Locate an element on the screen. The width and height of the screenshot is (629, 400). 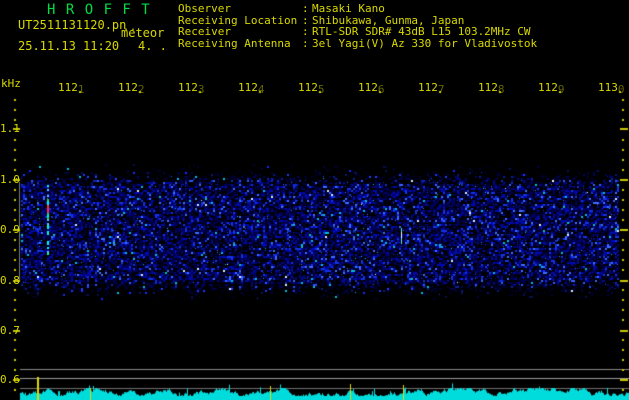
counter-label: 4. . is located at coordinates (152, 46).